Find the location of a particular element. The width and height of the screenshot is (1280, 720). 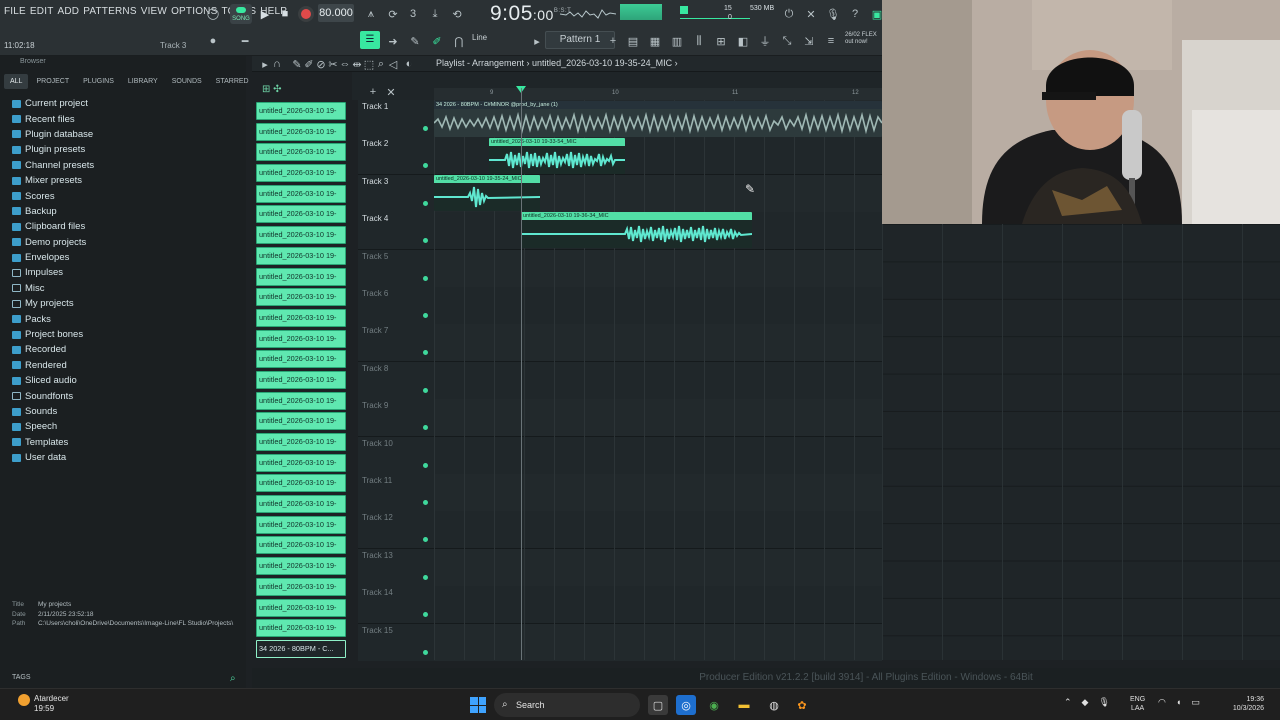

browser-item: User data is located at coordinates (53, 457).